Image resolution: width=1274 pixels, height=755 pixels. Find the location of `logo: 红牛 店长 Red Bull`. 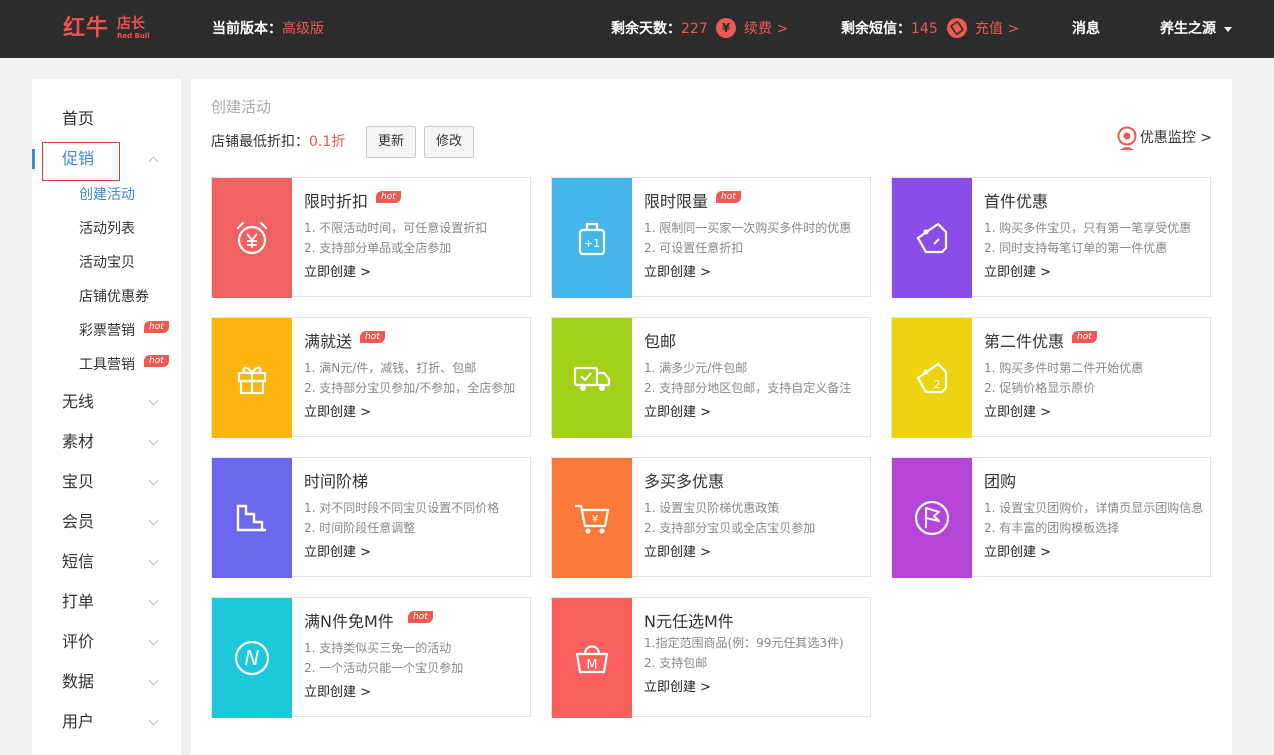

logo: 红牛 店长 Red Bull is located at coordinates (113, 29).